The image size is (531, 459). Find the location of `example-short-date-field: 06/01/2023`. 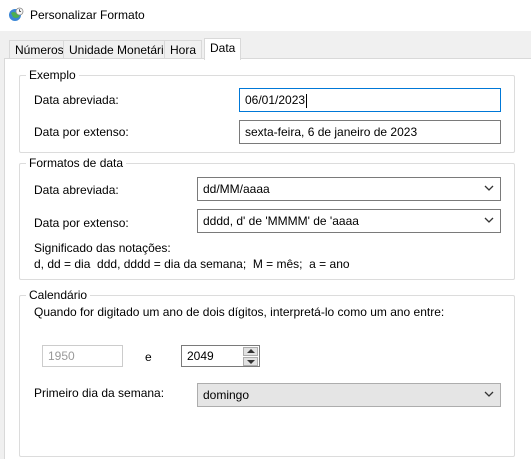

example-short-date-field: 06/01/2023 is located at coordinates (370, 100).